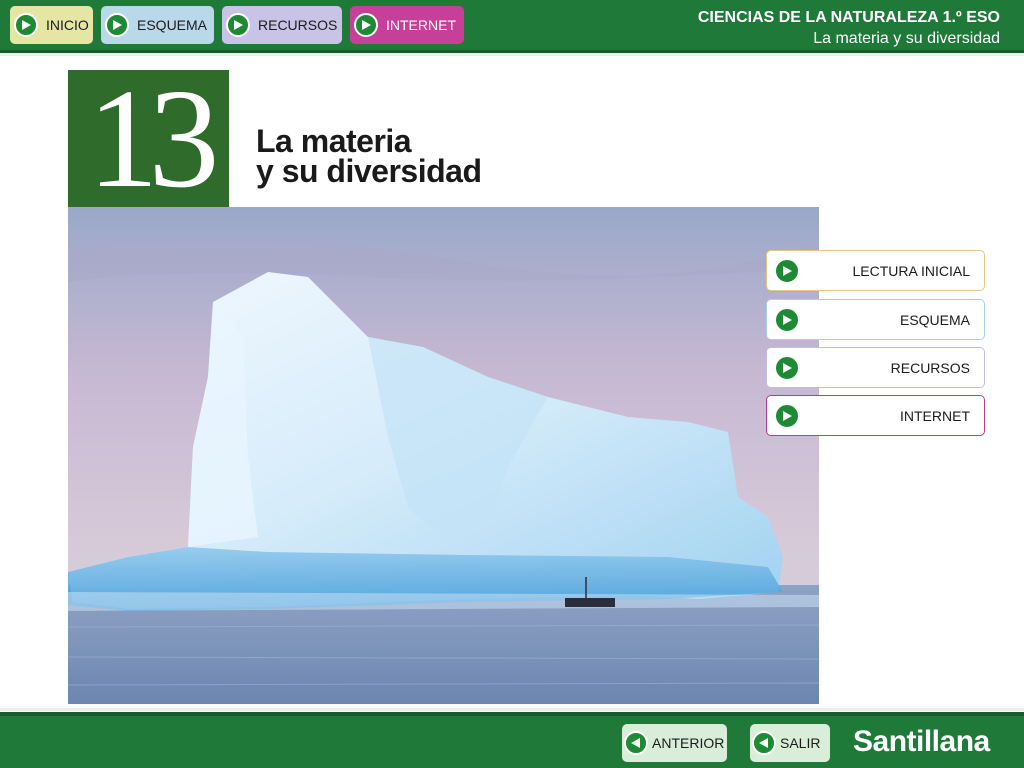 The image size is (1024, 768). I want to click on menu-lectura-inicial-button: LECTURA INICIAL, so click(875, 270).